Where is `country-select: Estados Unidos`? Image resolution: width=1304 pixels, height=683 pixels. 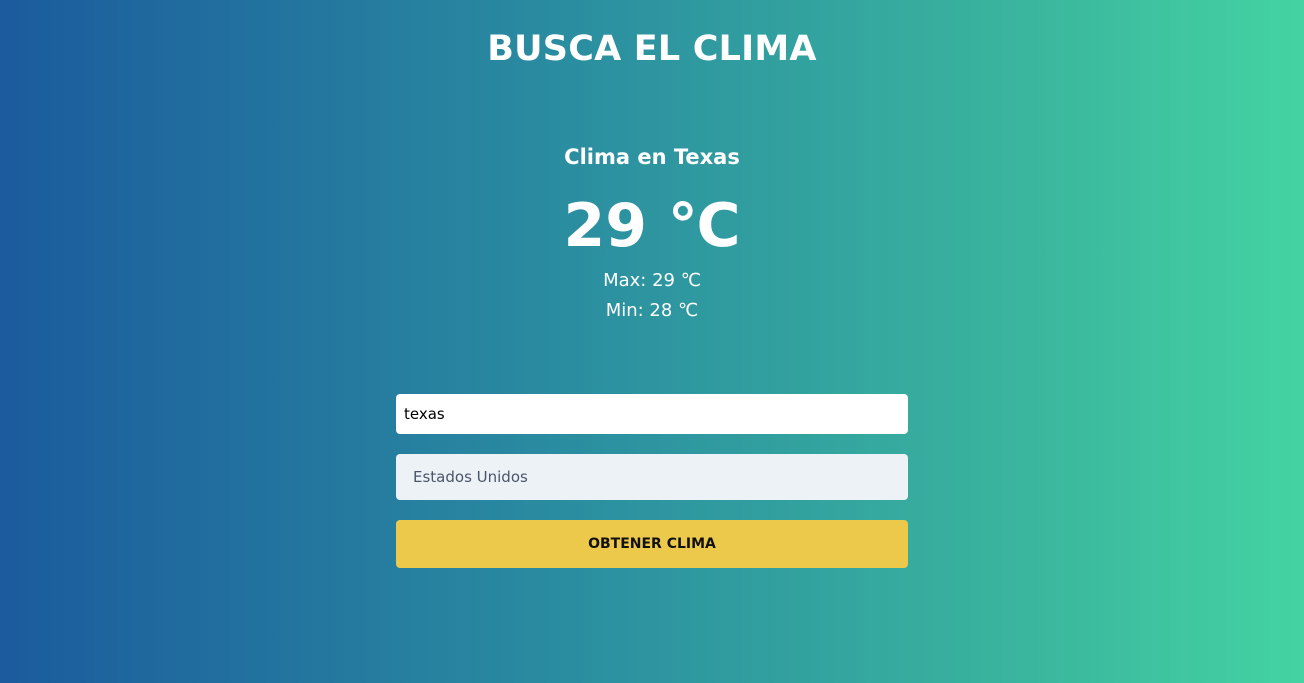
country-select: Estados Unidos is located at coordinates (652, 477).